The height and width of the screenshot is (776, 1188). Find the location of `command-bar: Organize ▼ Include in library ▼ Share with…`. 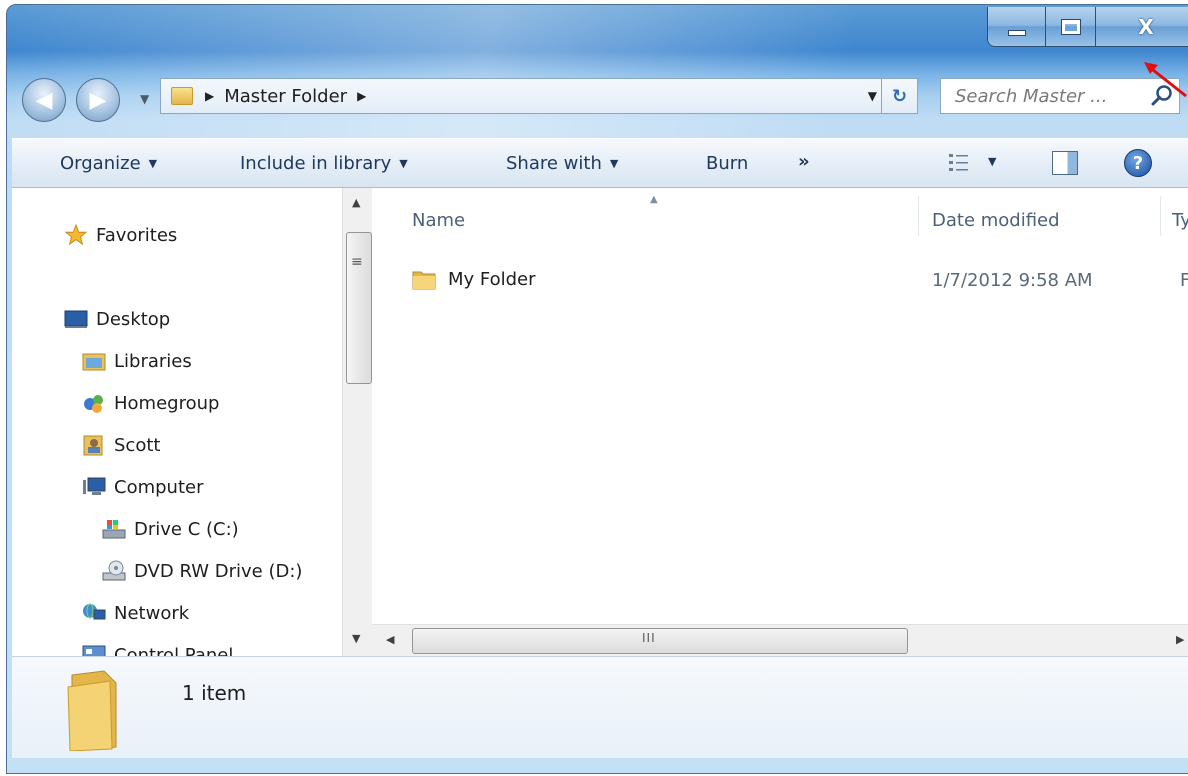

command-bar: Organize ▼ Include in library ▼ Share with… is located at coordinates (600, 163).